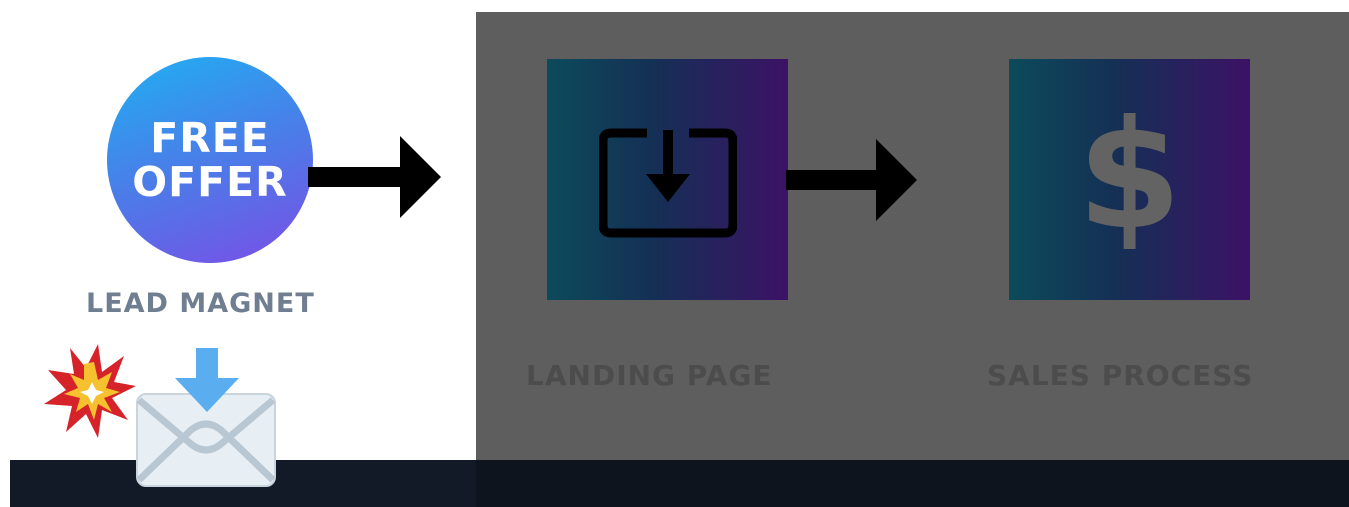  I want to click on download-tray-icon, so click(668, 183).